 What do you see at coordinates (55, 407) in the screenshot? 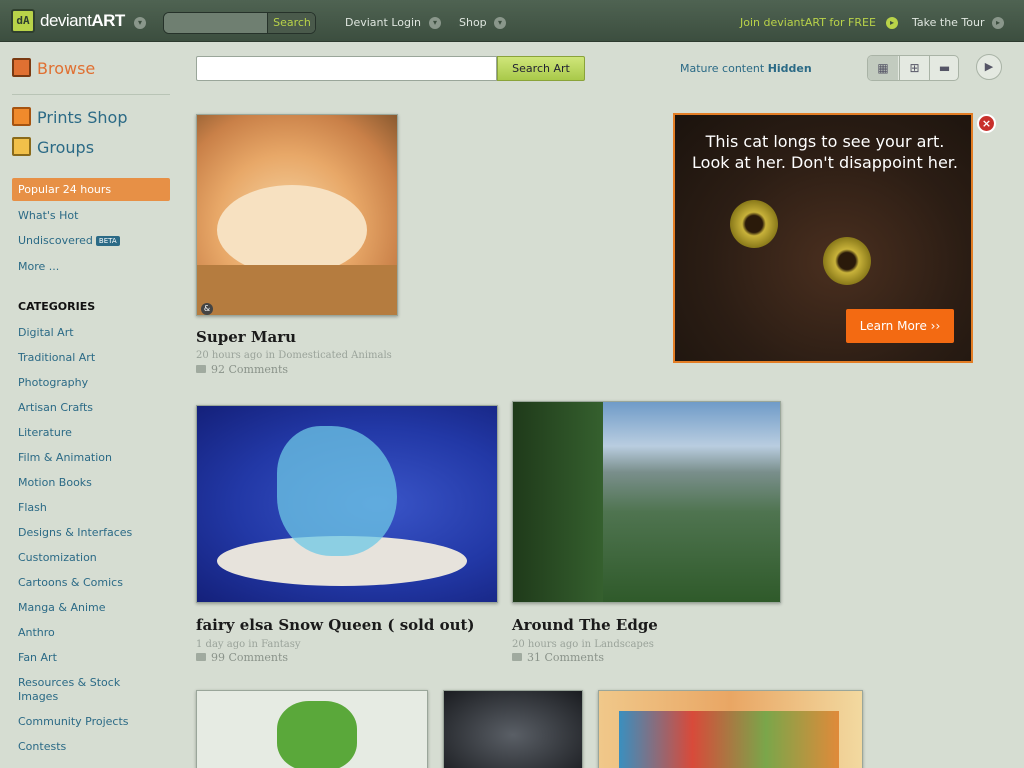
I see `category-item: Artisan Crafts` at bounding box center [55, 407].